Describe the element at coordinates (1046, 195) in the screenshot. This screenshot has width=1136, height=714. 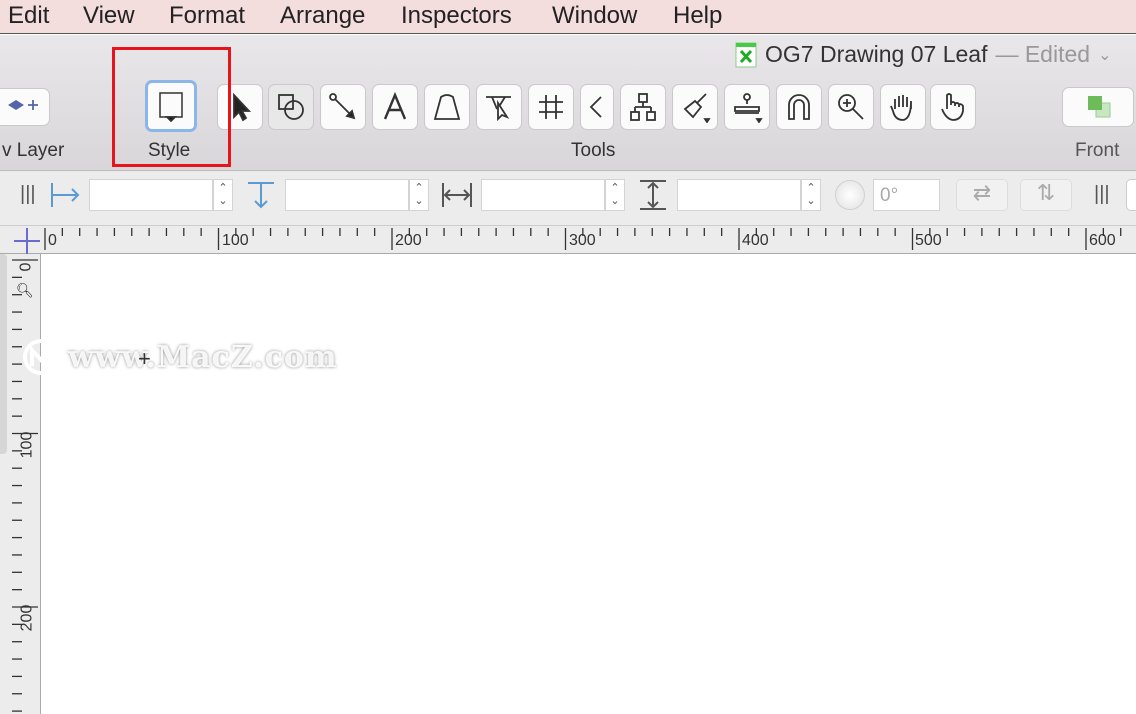
I see `flip-vertical-button: ⇅` at that location.